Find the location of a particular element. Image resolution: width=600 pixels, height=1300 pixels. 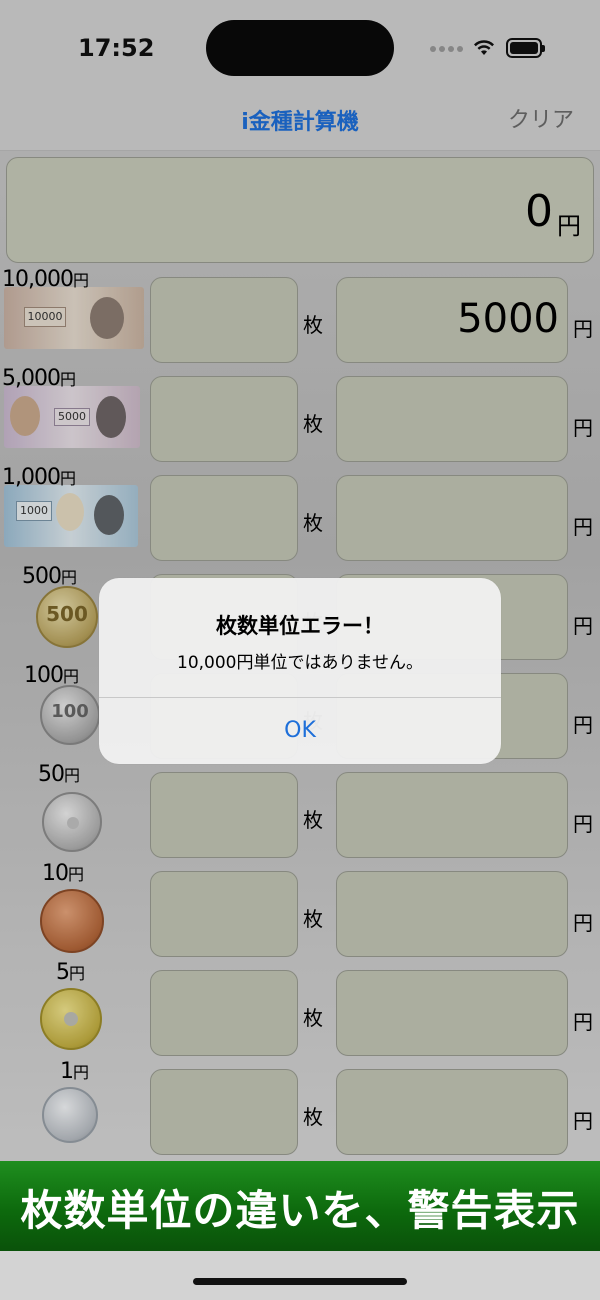

bottom-safe-area is located at coordinates (300, 1275).